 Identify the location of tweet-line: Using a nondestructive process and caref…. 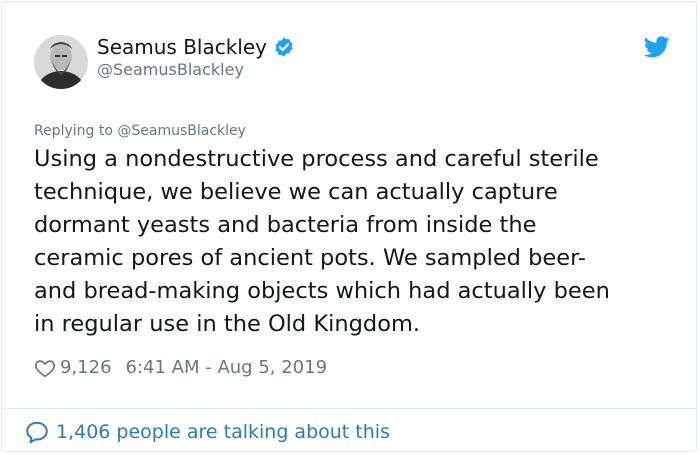
(316, 159).